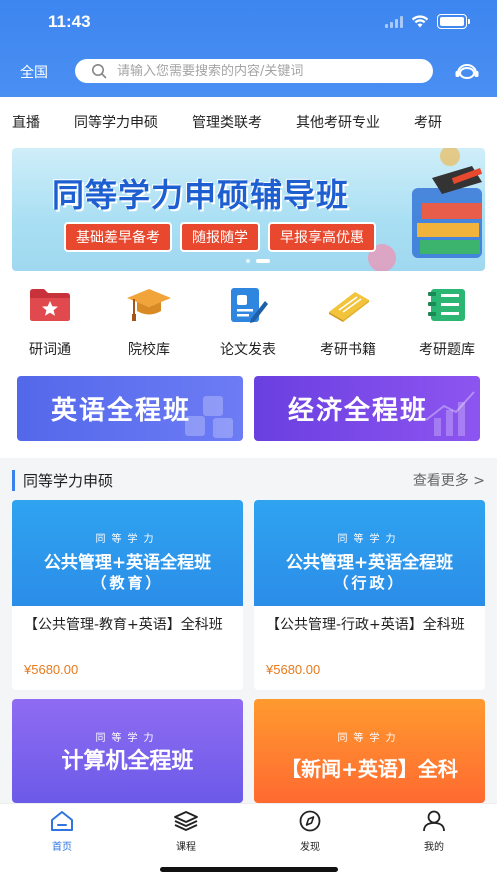 The width and height of the screenshot is (497, 883). What do you see at coordinates (369, 769) in the screenshot?
I see `card-cover-headline: 【新闻+英语】全科` at bounding box center [369, 769].